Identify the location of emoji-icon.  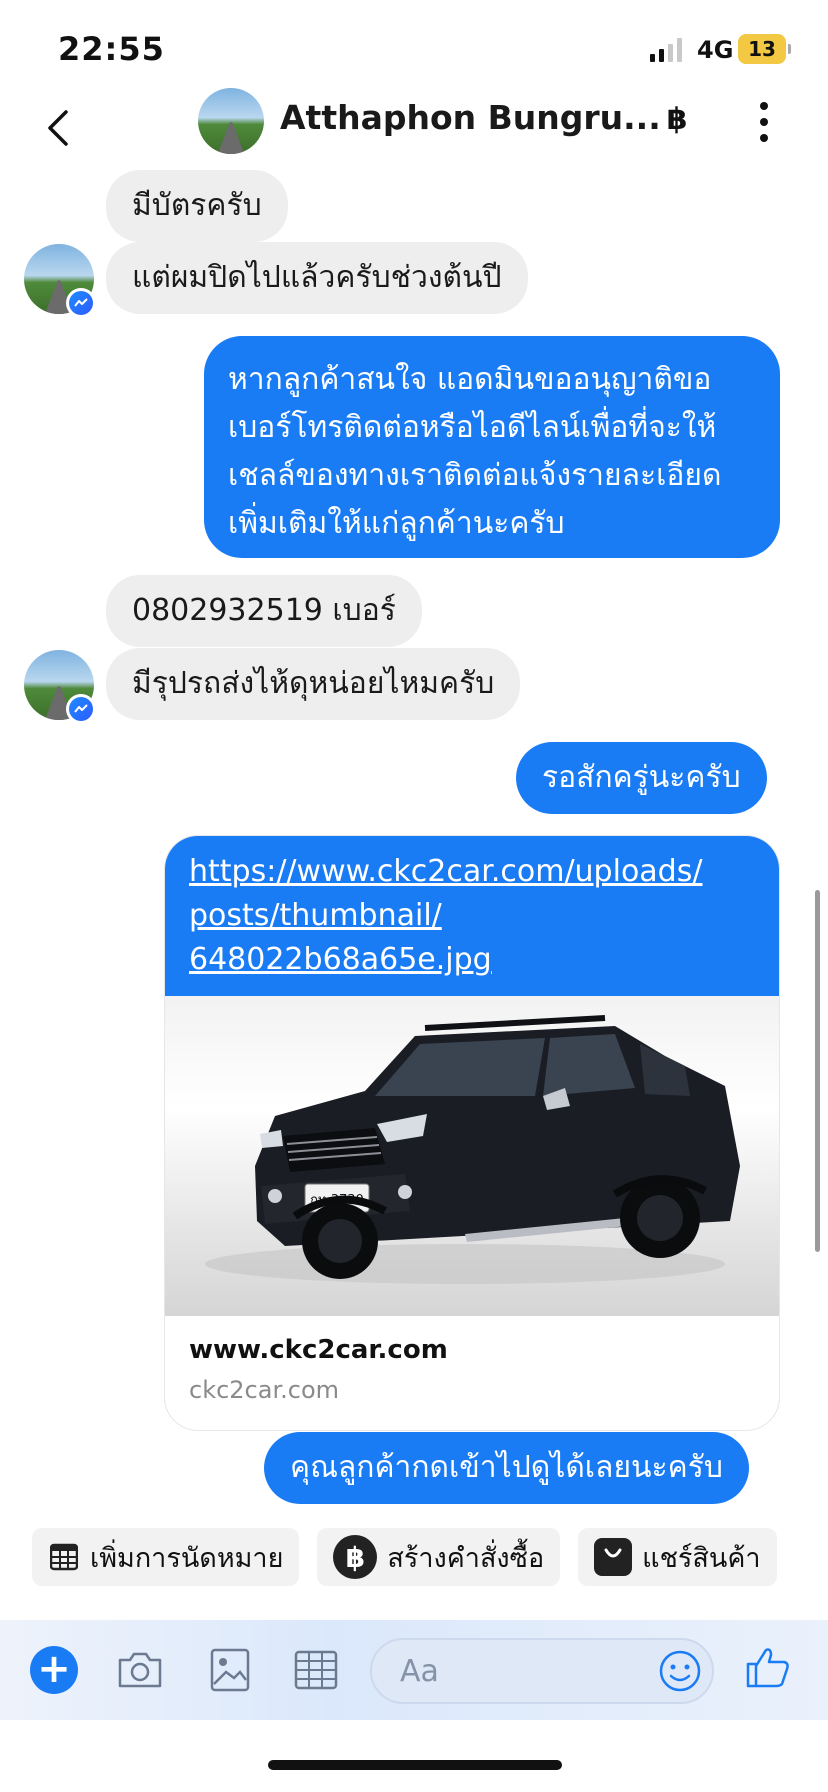
(680, 1671).